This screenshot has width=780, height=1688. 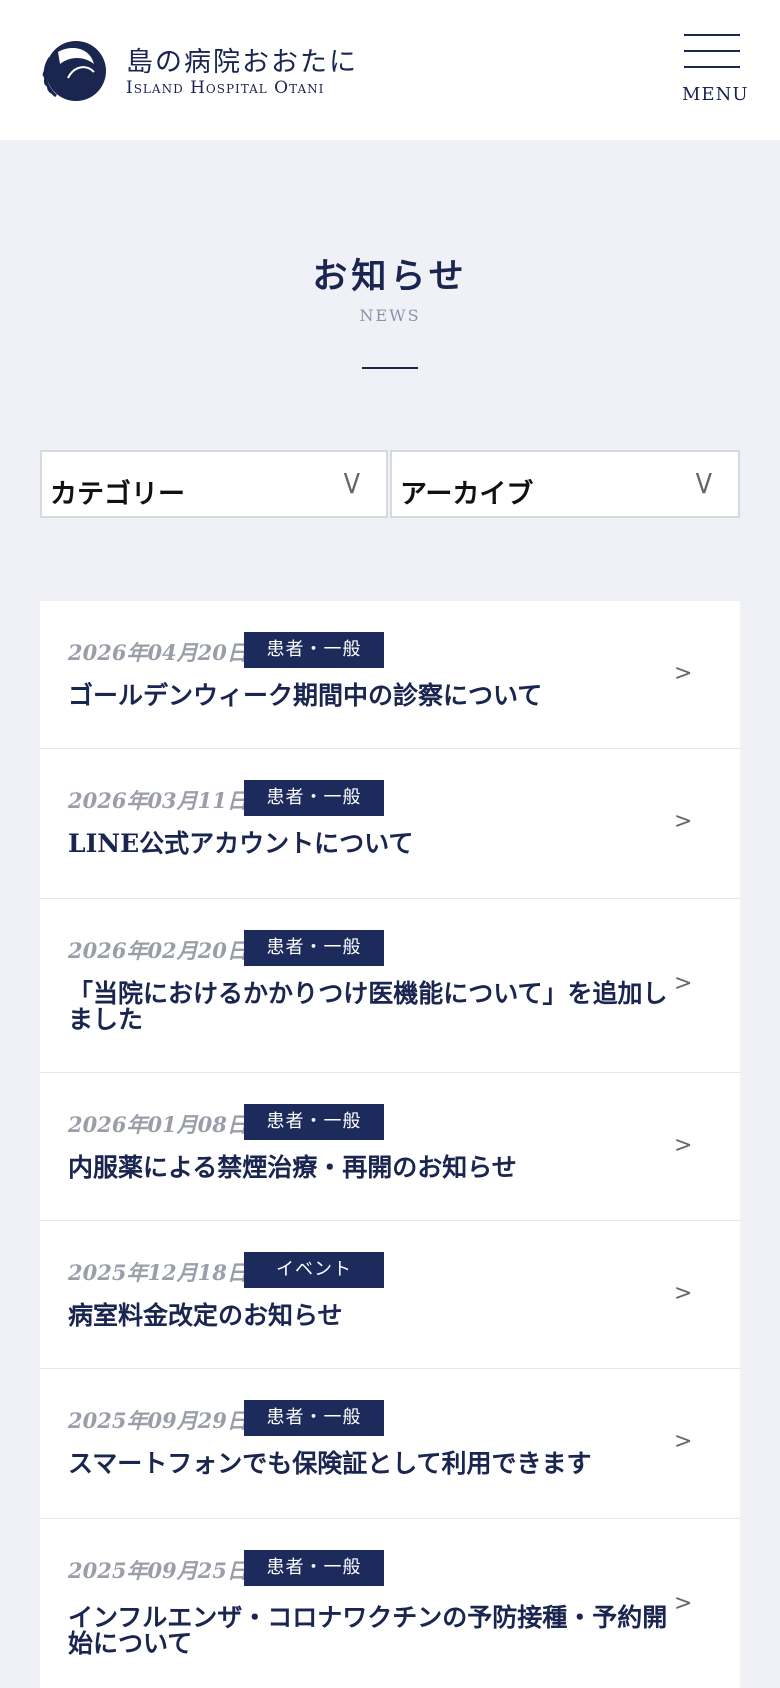 What do you see at coordinates (368, 696) in the screenshot?
I see `news-title: ゴールデンウィーク期間中の診察について` at bounding box center [368, 696].